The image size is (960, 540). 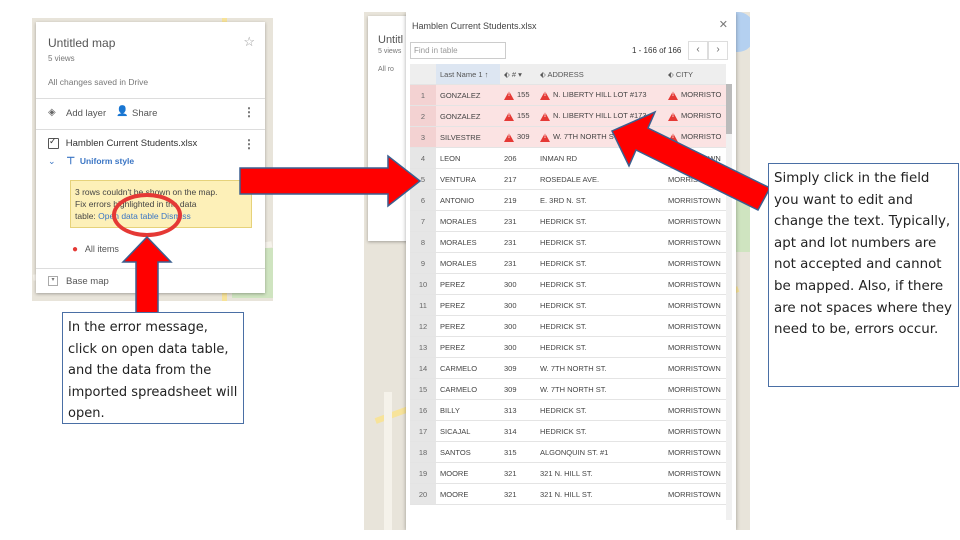 I want to click on more-options-icon: ⋮, so click(x=249, y=112).